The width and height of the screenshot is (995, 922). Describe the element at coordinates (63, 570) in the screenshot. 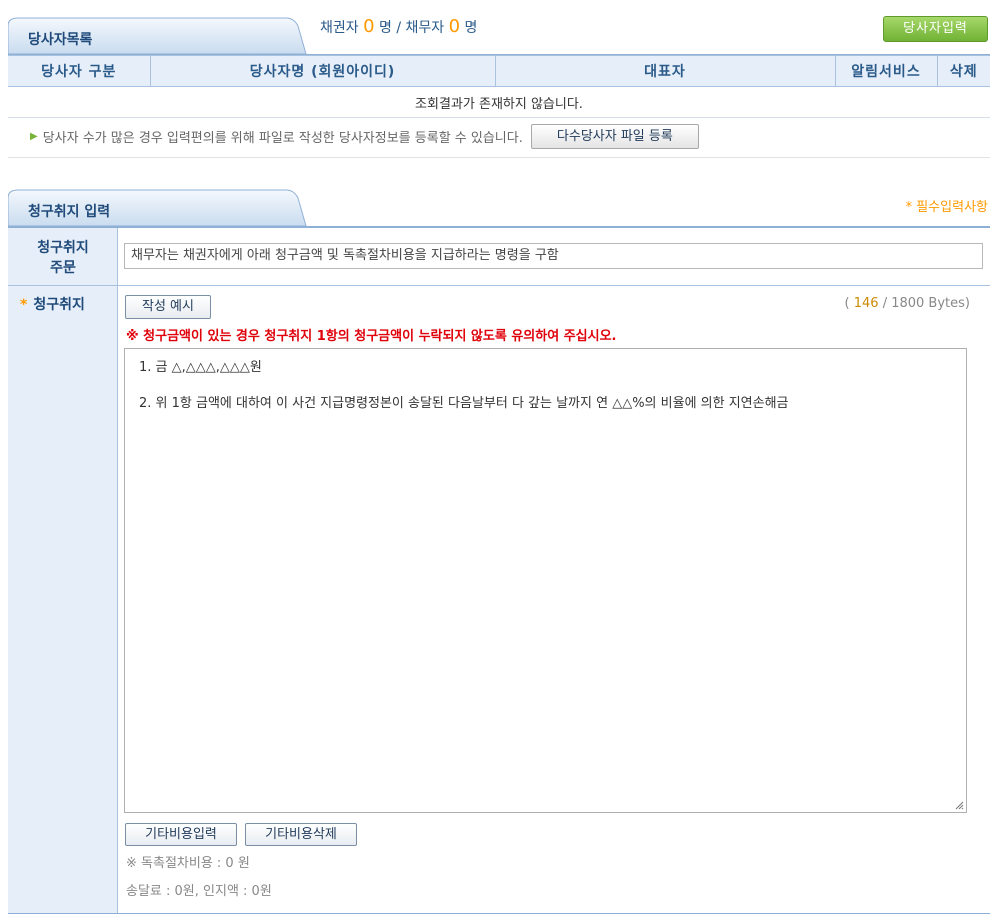

I see `label-column` at that location.